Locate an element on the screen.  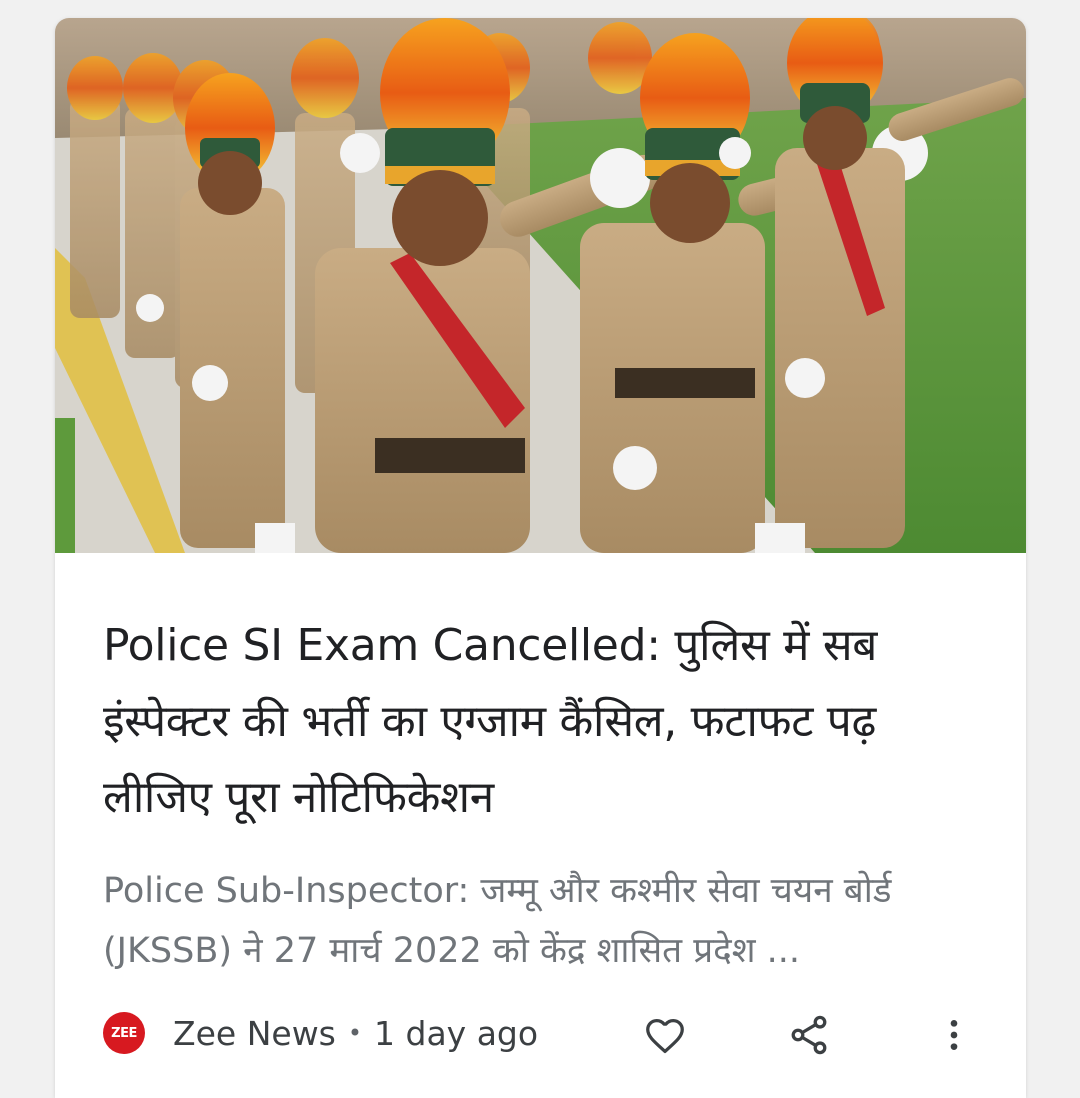
source-name: Zee News is located at coordinates (254, 1033).